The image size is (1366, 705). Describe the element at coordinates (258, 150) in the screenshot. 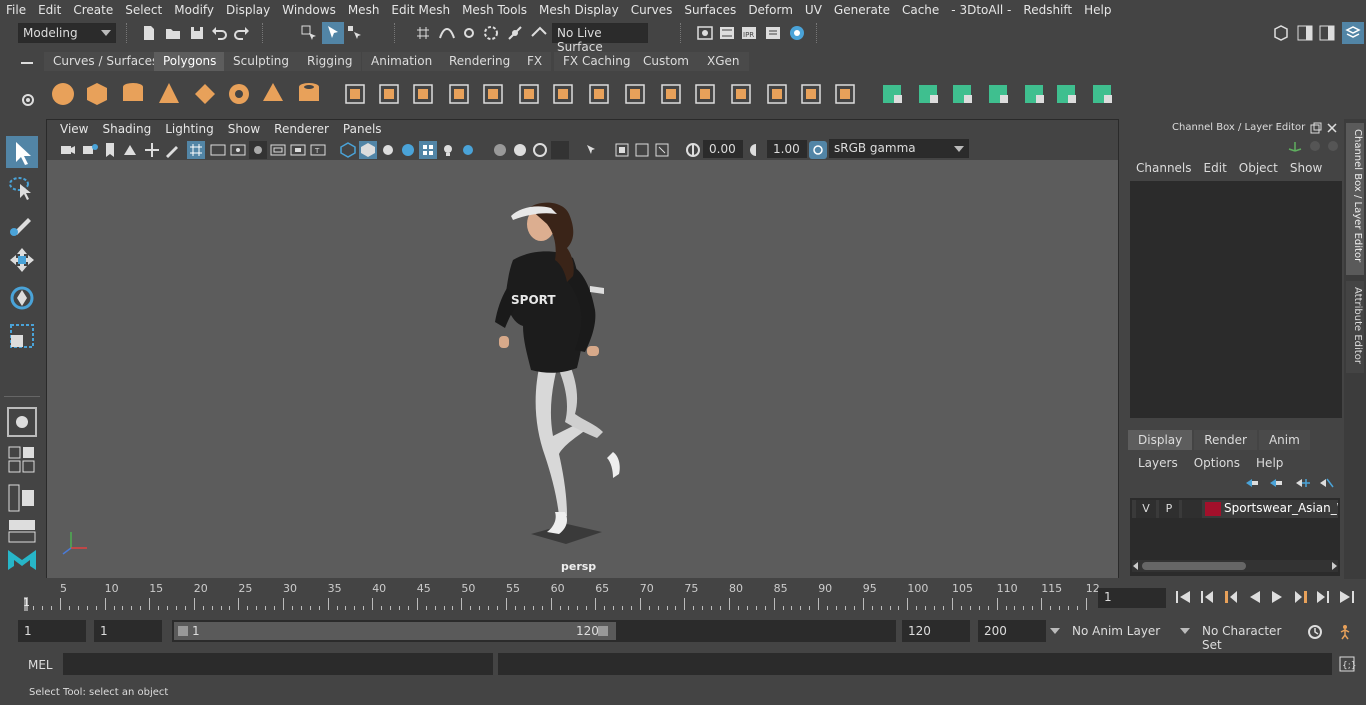

I see `gate-mask-icon` at that location.